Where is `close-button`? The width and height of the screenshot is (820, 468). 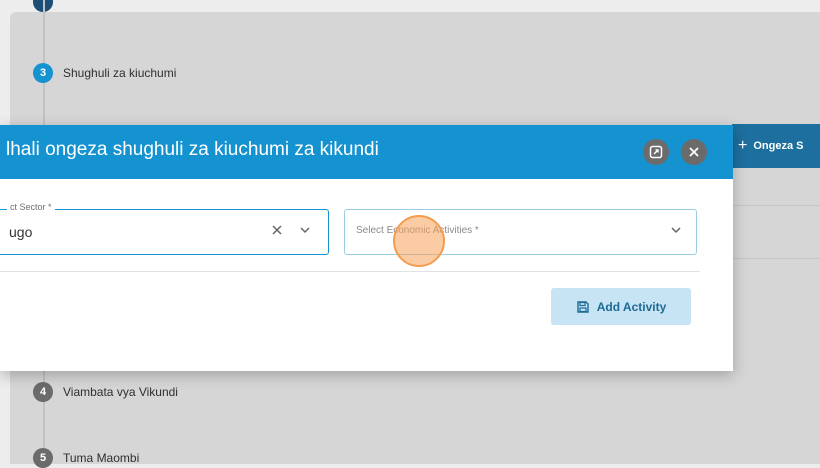 close-button is located at coordinates (694, 152).